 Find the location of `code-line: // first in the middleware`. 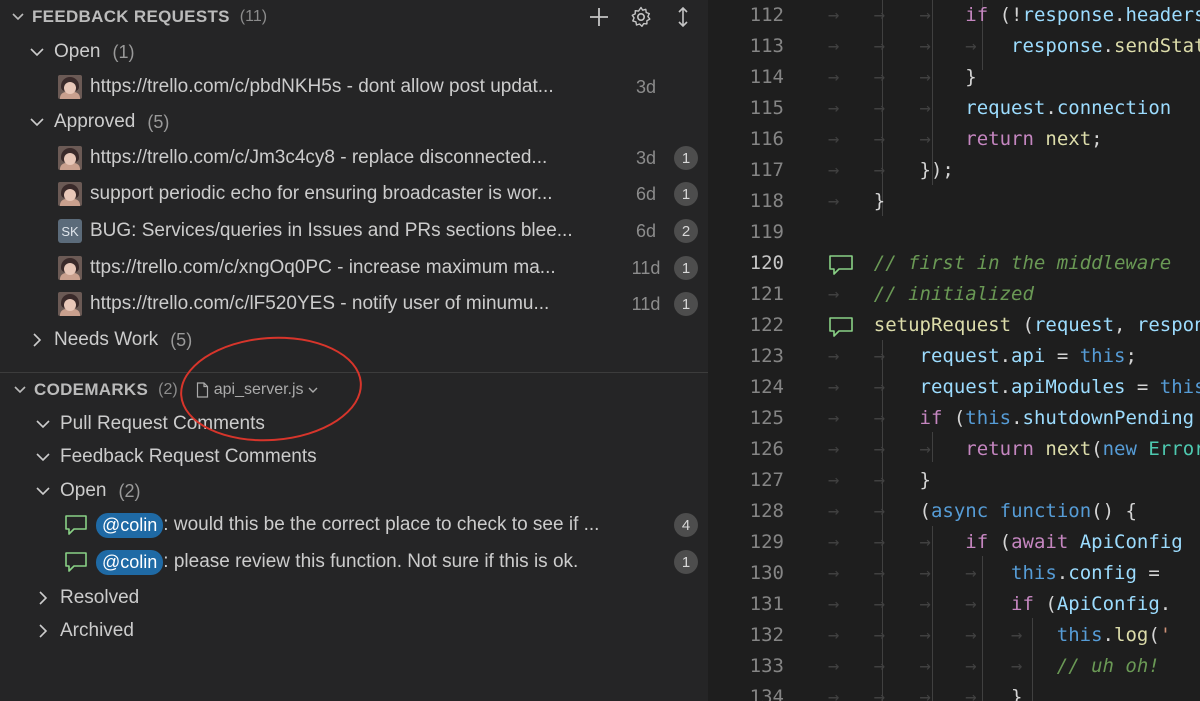

code-line: // first in the middleware is located at coordinates (1022, 263).